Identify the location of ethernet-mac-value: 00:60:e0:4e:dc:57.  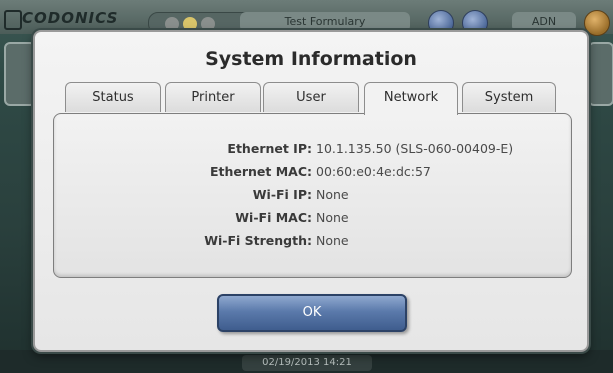
(373, 171).